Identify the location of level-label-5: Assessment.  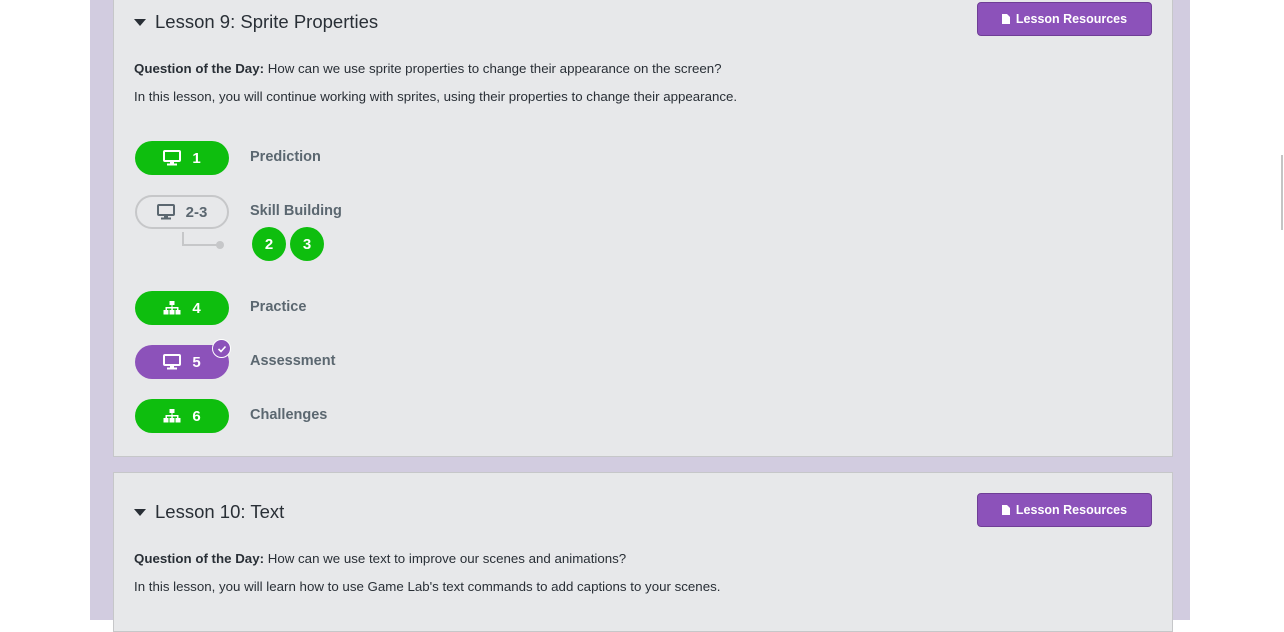
(292, 361).